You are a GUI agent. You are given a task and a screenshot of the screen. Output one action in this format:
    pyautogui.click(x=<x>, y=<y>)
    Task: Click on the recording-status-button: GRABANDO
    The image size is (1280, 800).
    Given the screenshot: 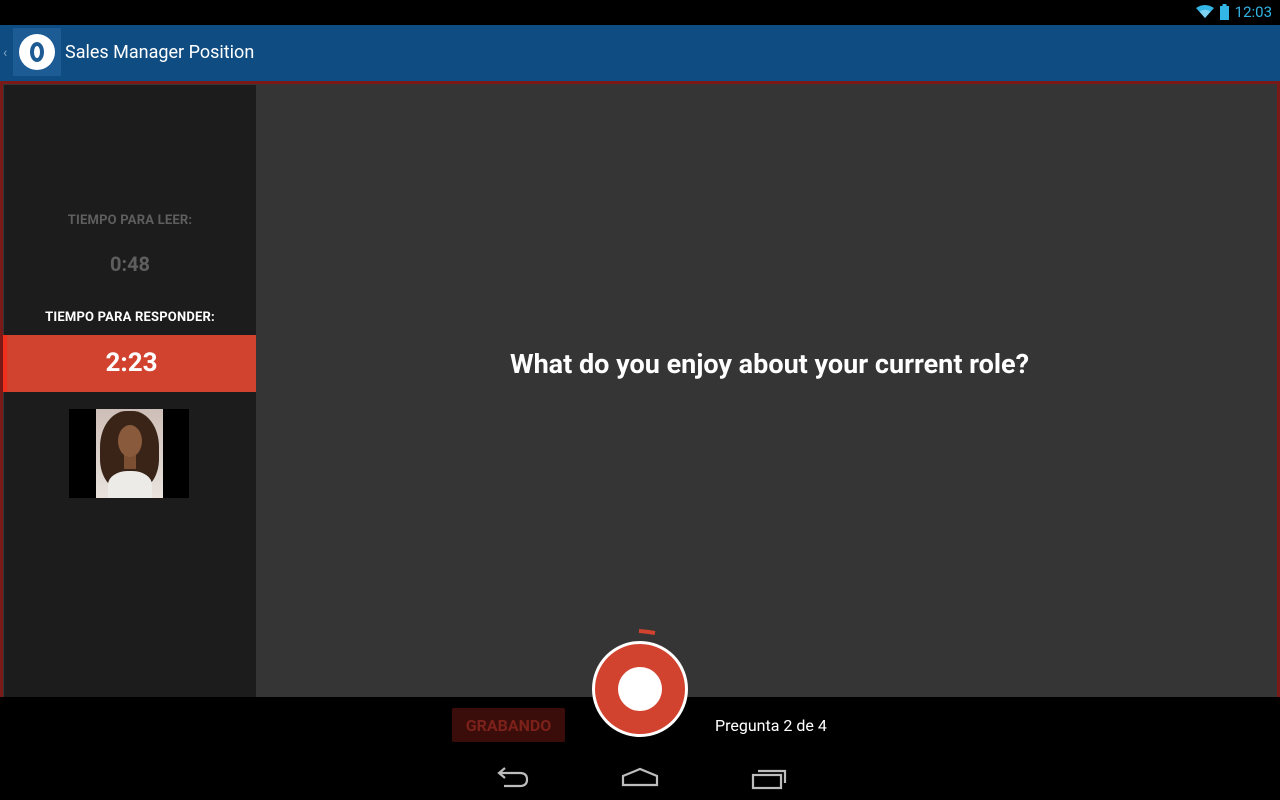 What is the action you would take?
    pyautogui.click(x=508, y=725)
    